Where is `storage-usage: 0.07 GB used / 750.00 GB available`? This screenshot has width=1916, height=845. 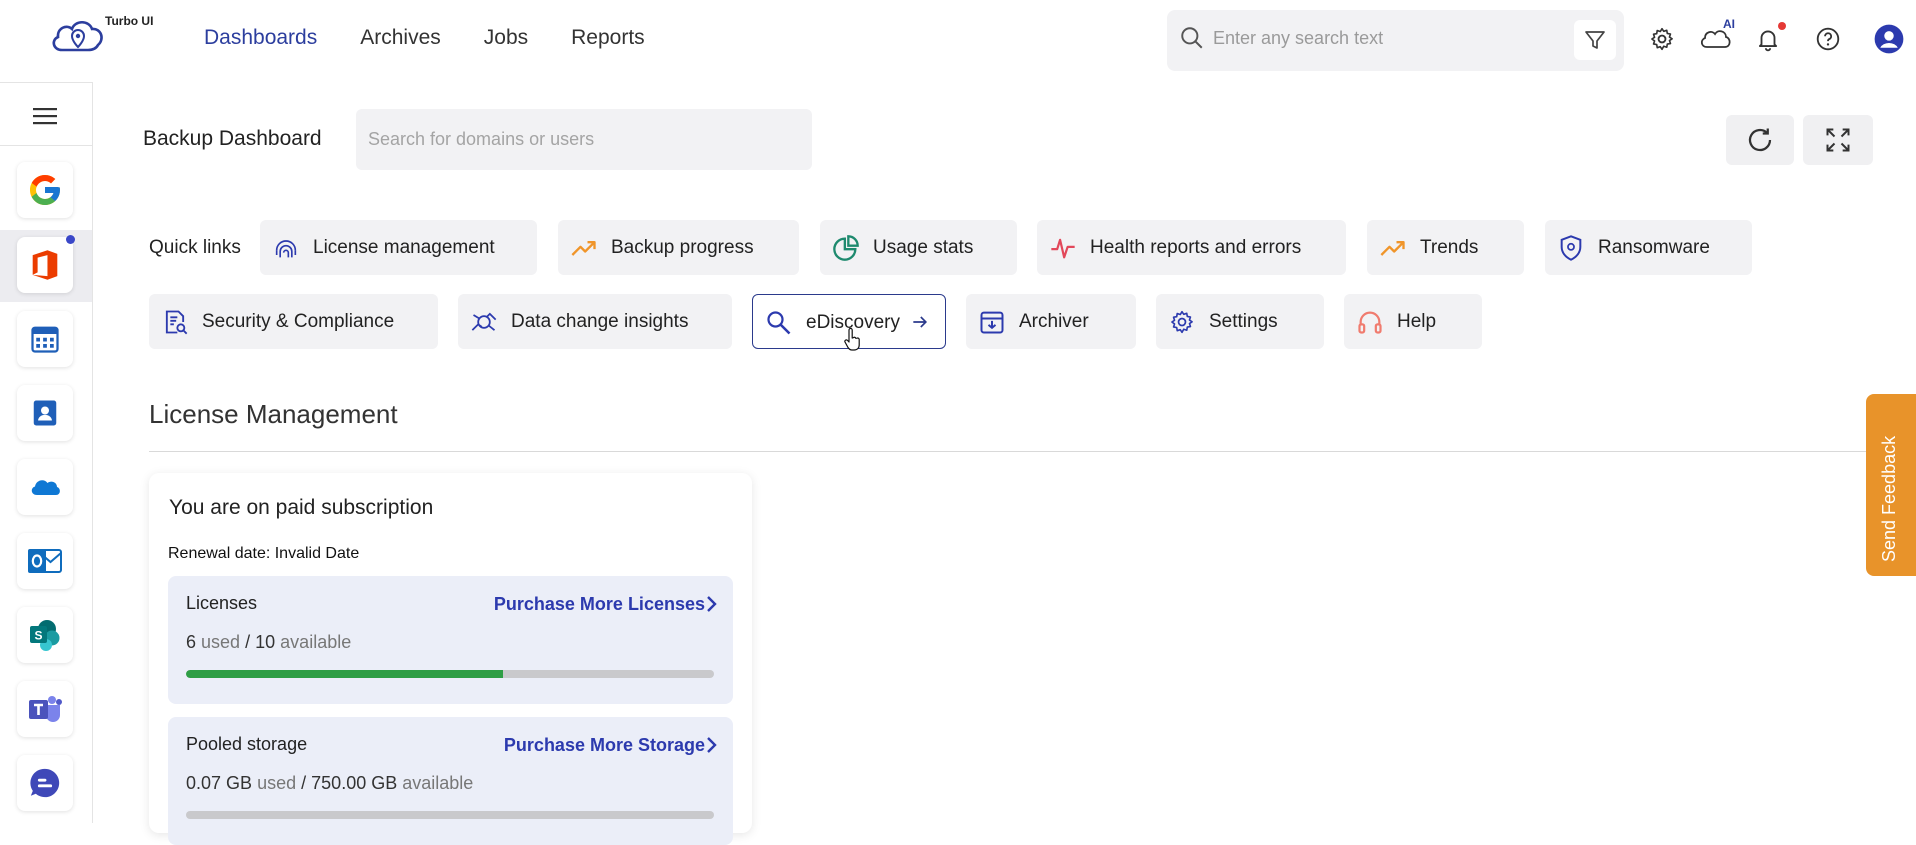 storage-usage: 0.07 GB used / 750.00 GB available is located at coordinates (329, 783).